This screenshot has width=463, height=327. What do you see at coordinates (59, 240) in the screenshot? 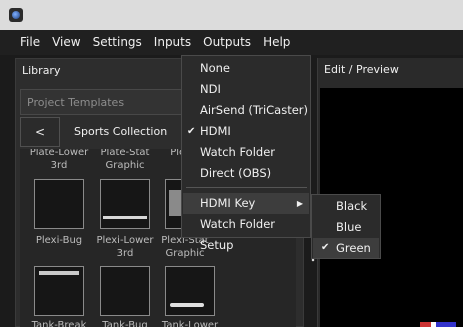
I see `thumb-label: Plexi-Bug` at bounding box center [59, 240].